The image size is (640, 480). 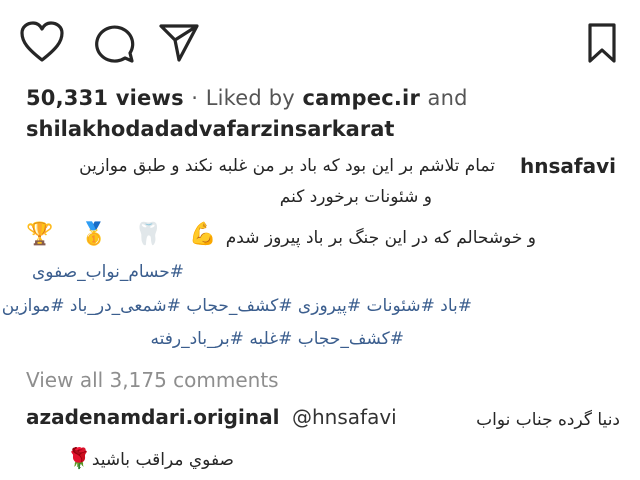 I want to click on heart-icon, so click(x=42, y=42).